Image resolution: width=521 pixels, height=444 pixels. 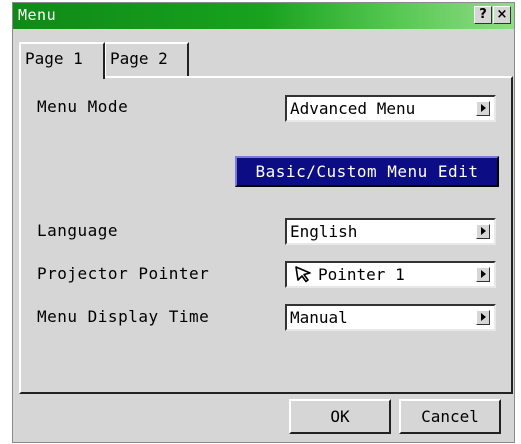 I want to click on language-label: Language, so click(x=78, y=230).